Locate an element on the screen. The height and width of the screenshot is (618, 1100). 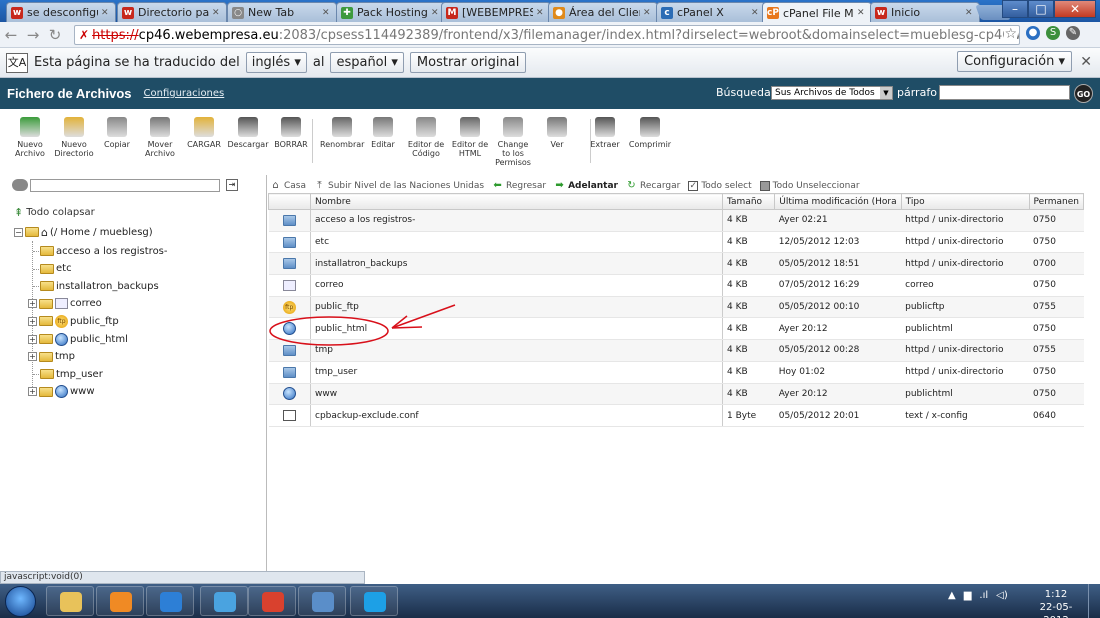
table-row: correo 4 KB 07/05/2012 16:29 correo 0750 is located at coordinates (676, 285).